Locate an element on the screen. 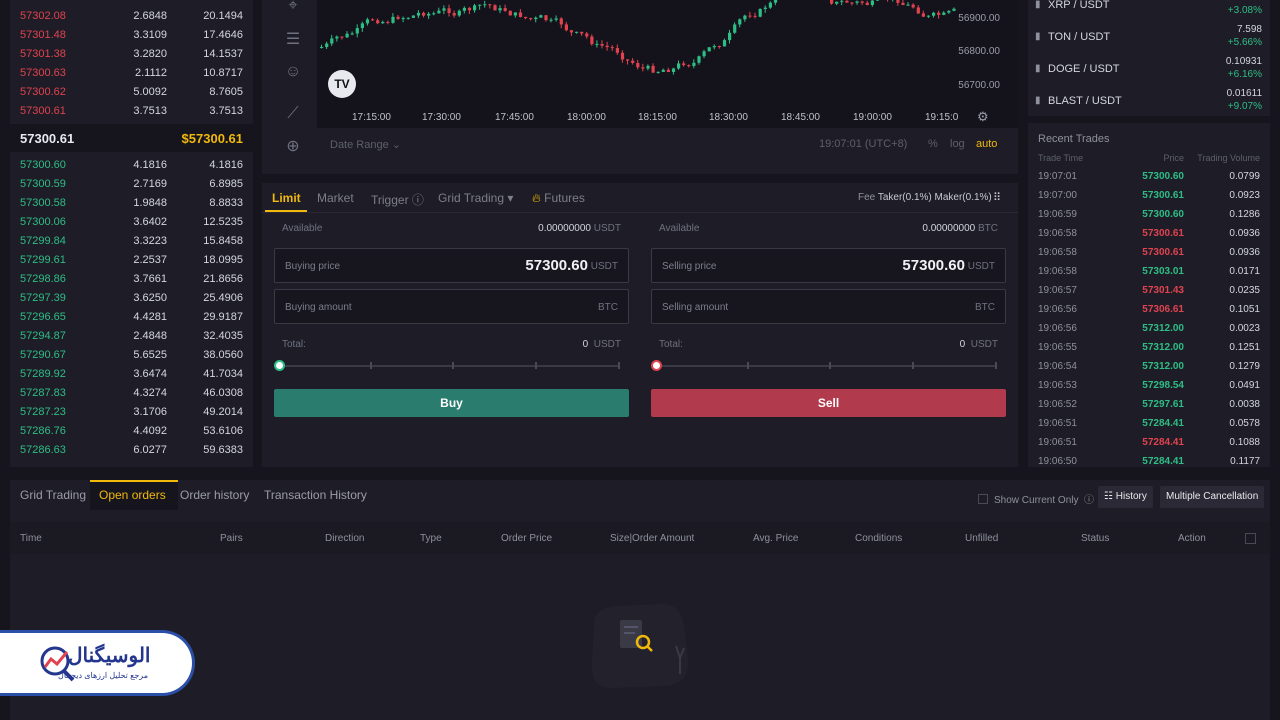 The width and height of the screenshot is (1280, 720). ask-row: 57300.61 3.7513 3.7513 is located at coordinates (131, 110).